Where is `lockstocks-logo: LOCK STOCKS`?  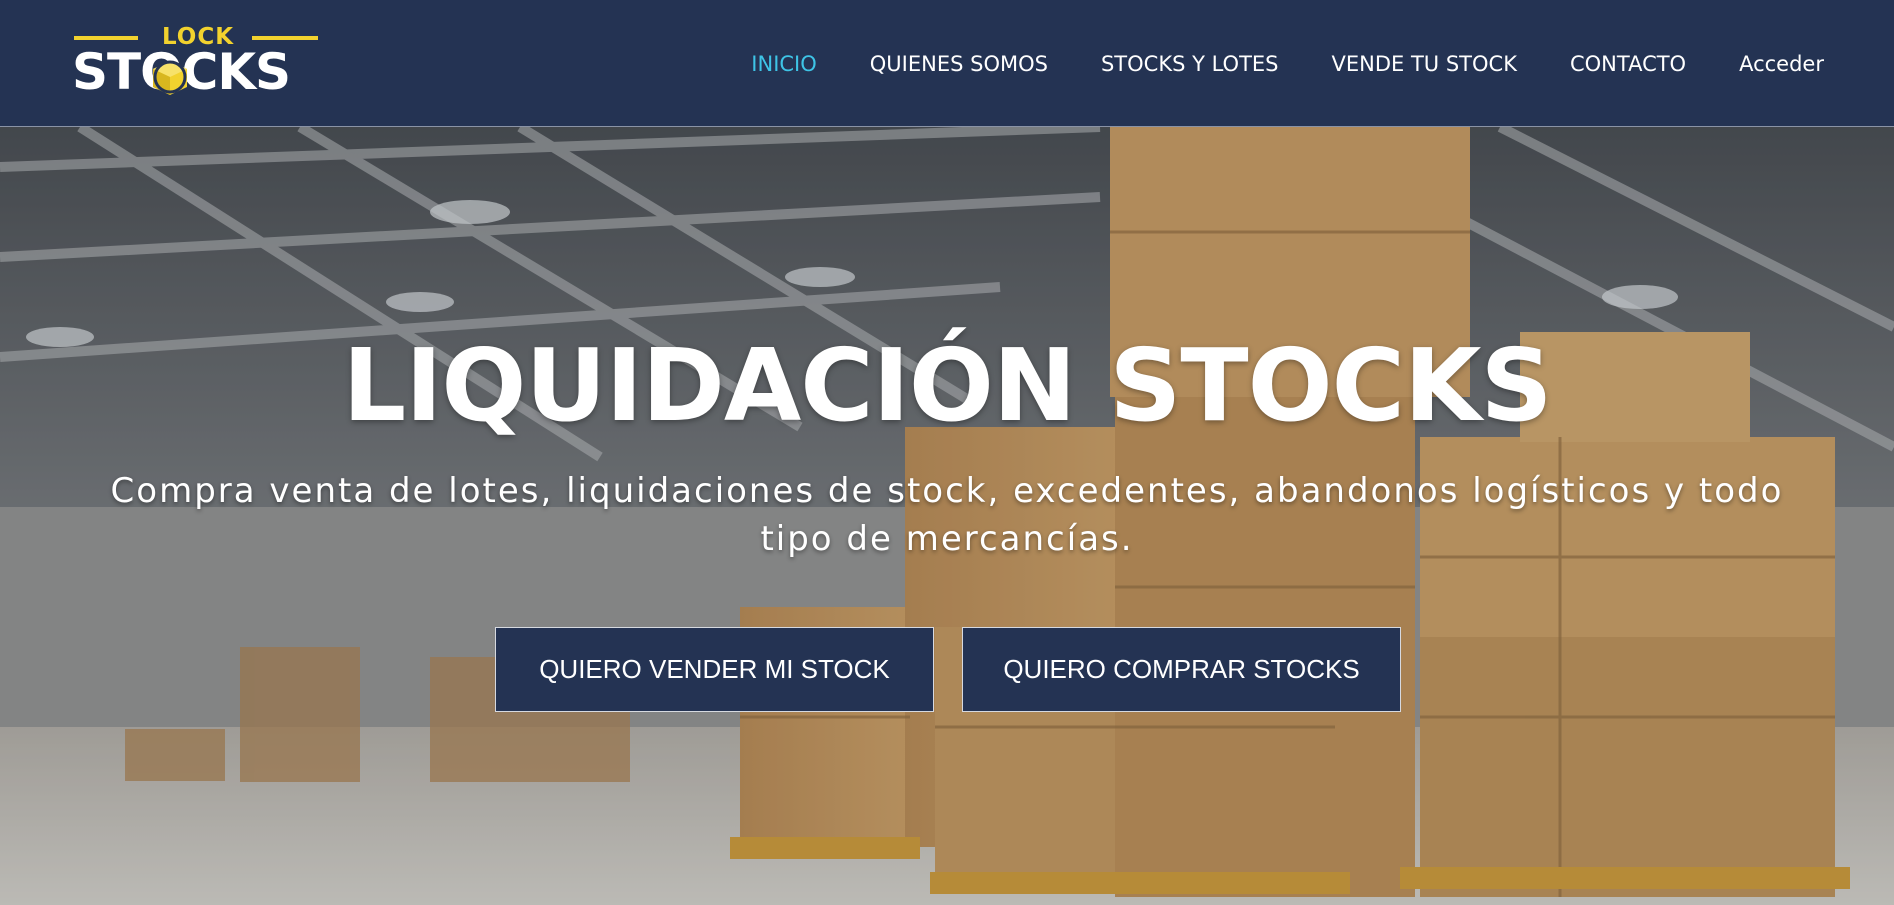 lockstocks-logo: LOCK STOCKS is located at coordinates (197, 61).